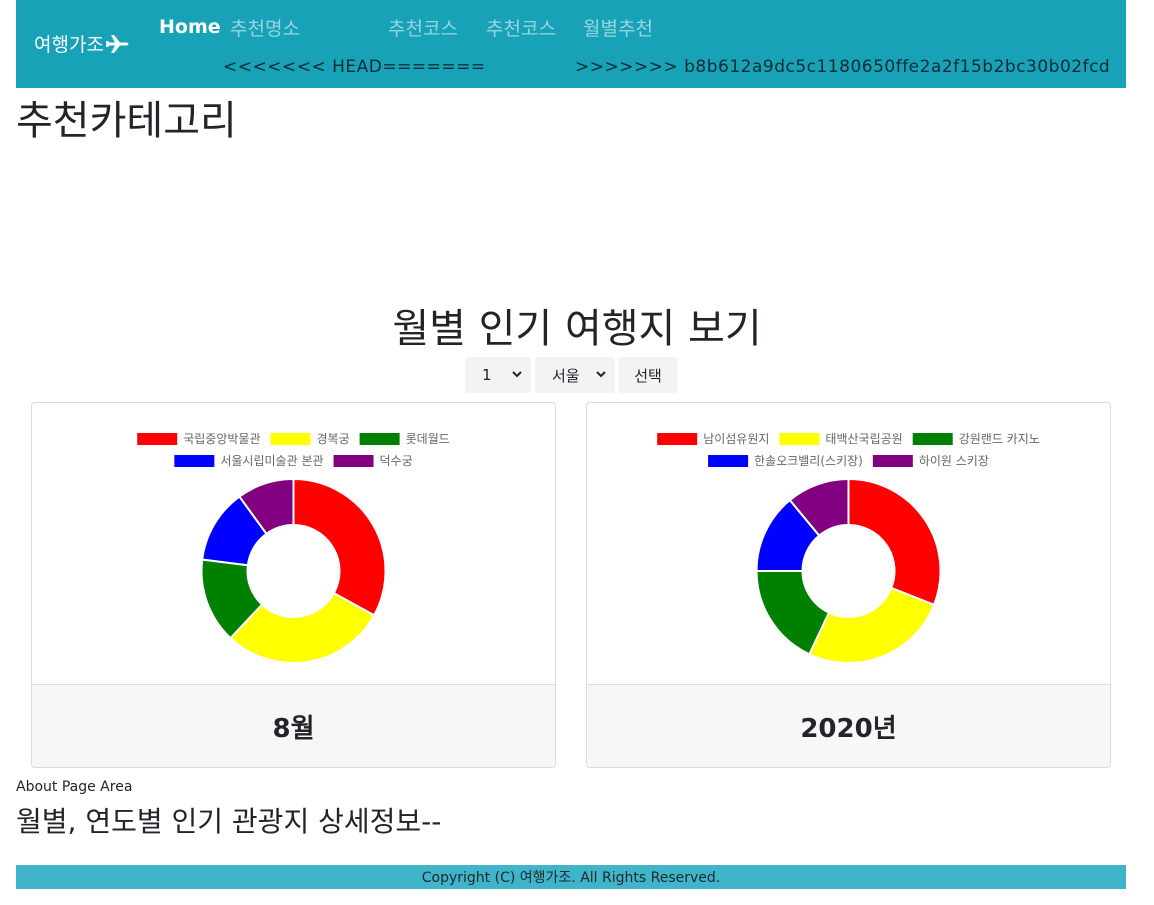  Describe the element at coordinates (396, 461) in the screenshot. I see `legend-label: 덕수궁` at that location.